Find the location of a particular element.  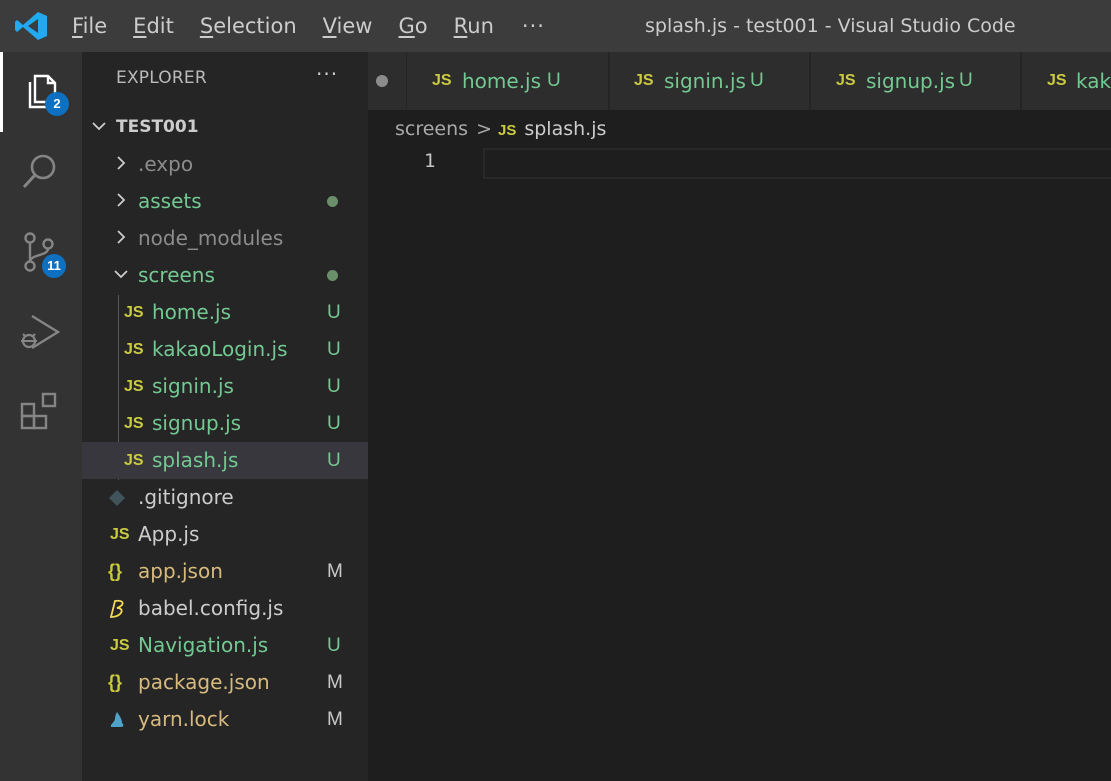

activity-bar: 2 11 is located at coordinates (41, 416).